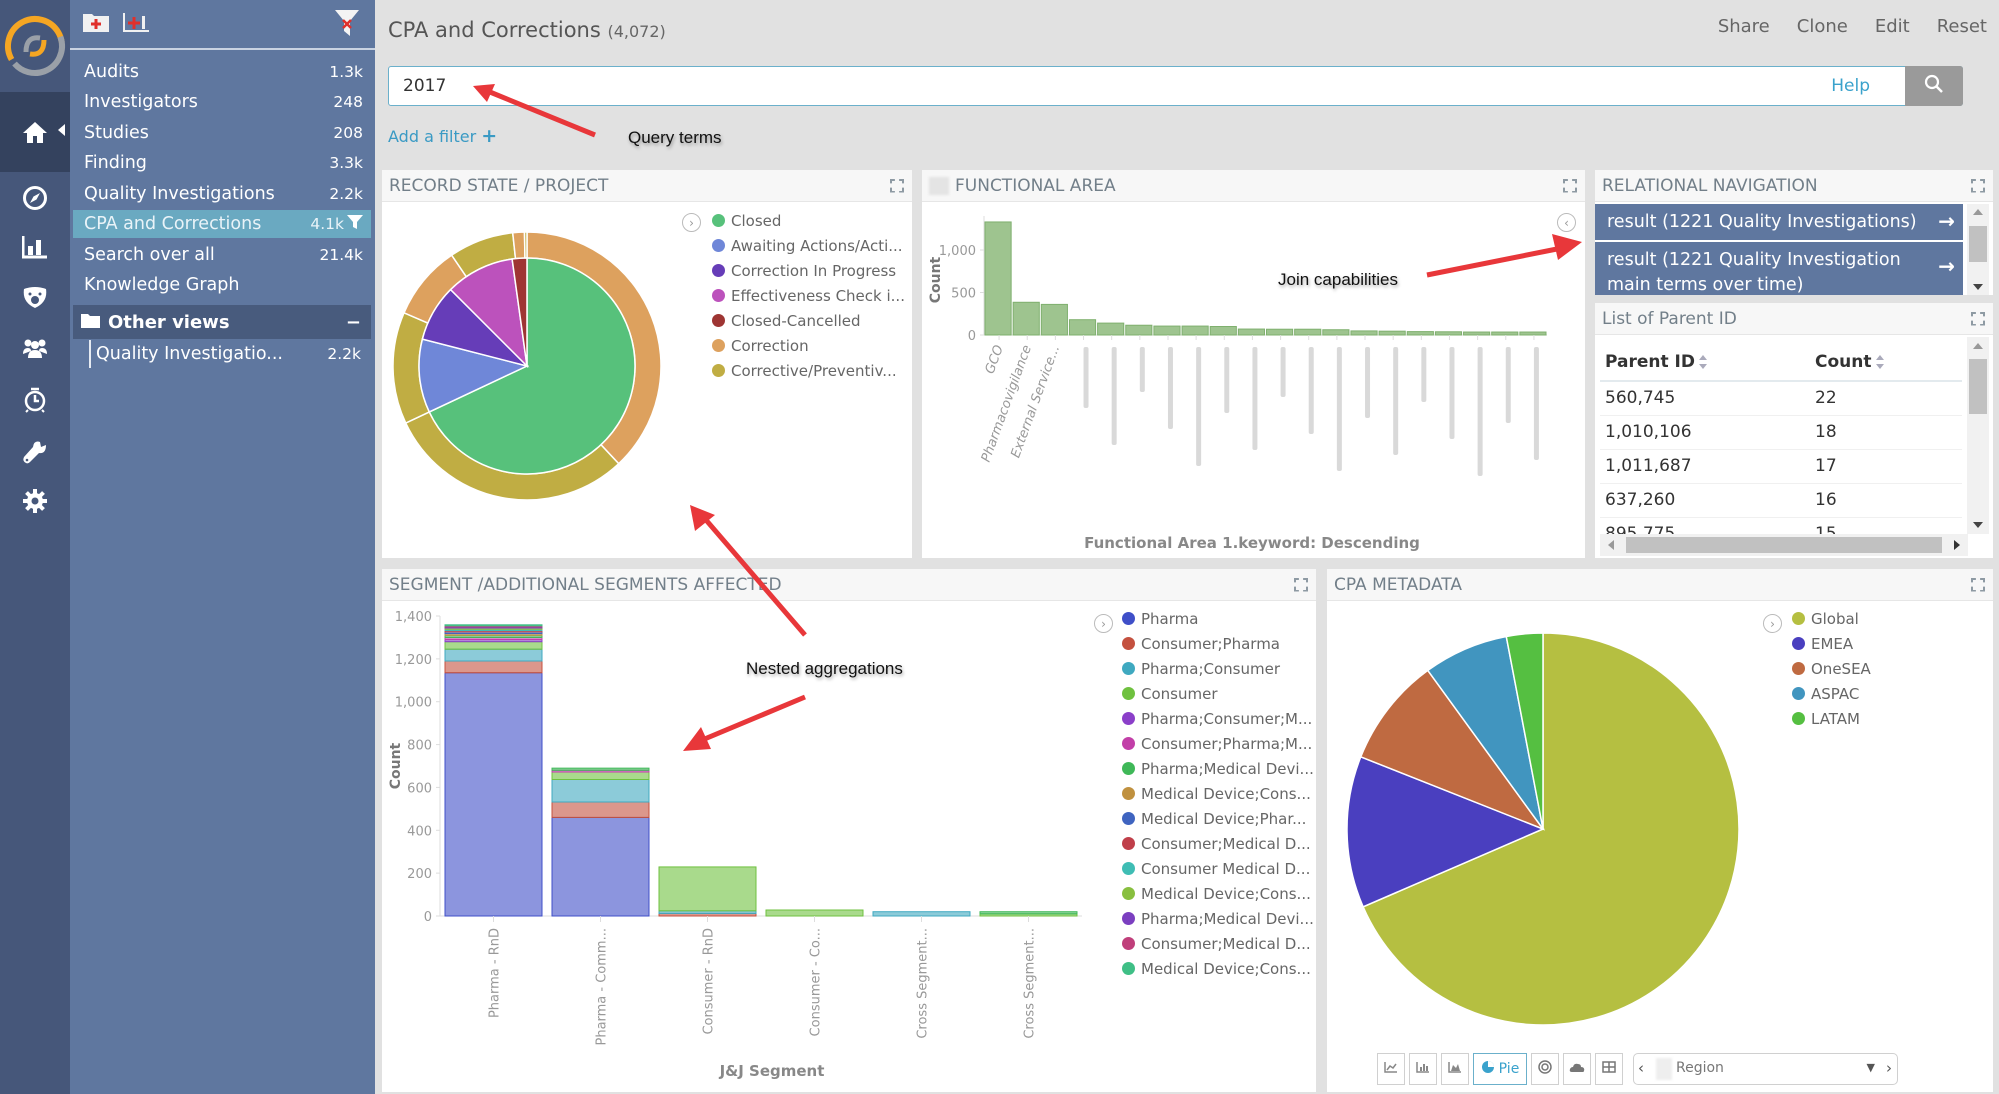 The height and width of the screenshot is (1094, 1999). I want to click on wrench-icon, so click(35, 452).